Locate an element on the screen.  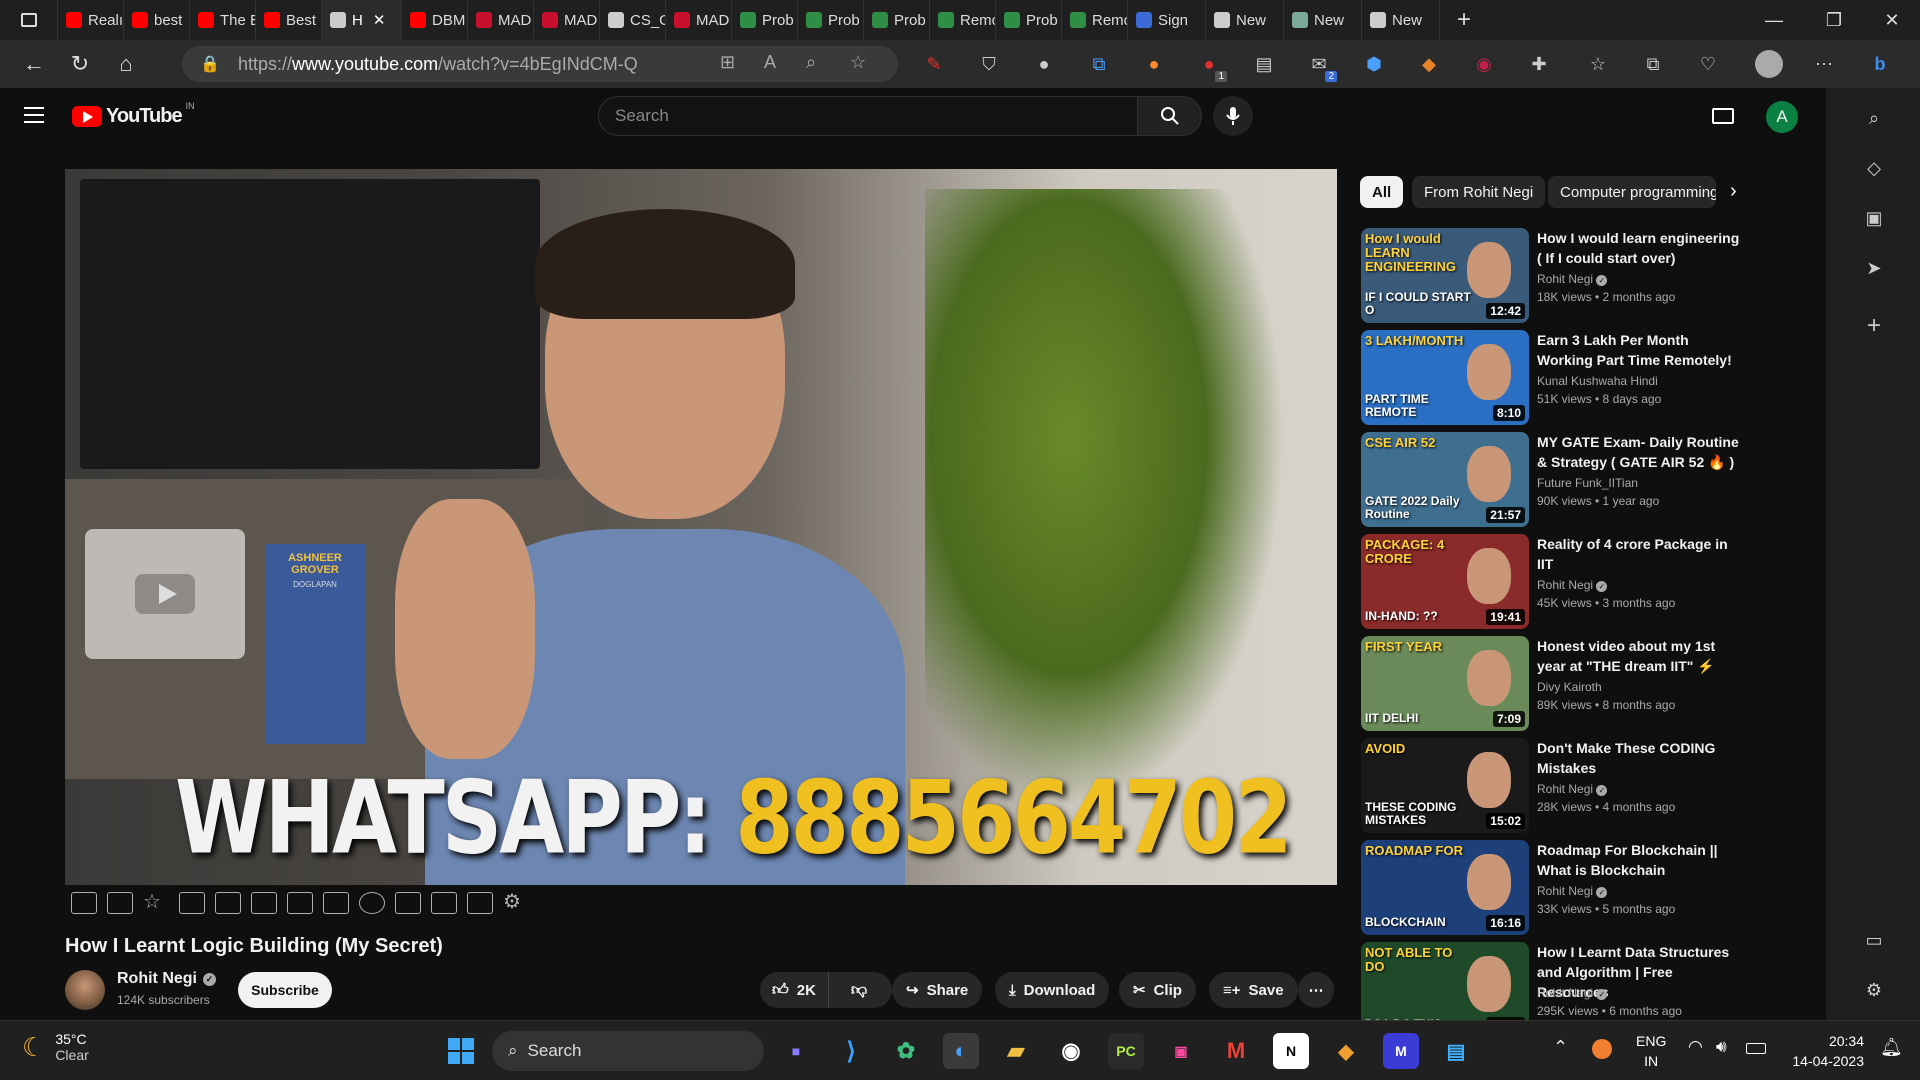
video-thumbnail: FIRST YEAR IIT DELHI 7:09 is located at coordinates (1445, 683).